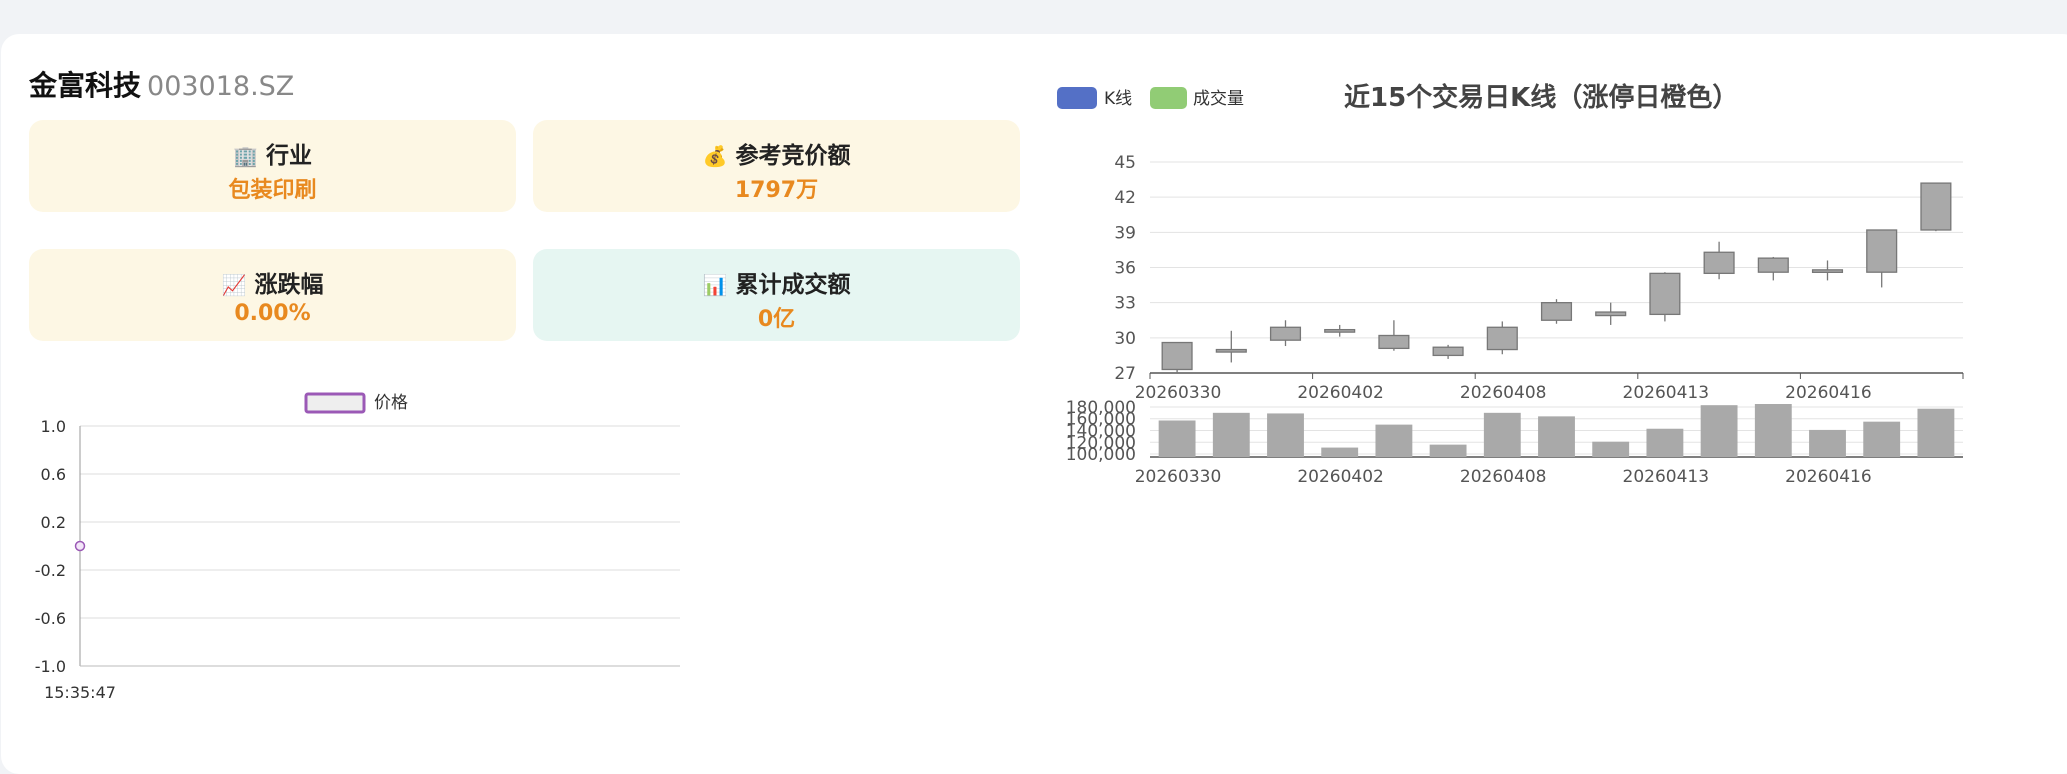 The image size is (2067, 774). What do you see at coordinates (793, 156) in the screenshot?
I see `bid-amount-label: 参考竞价额` at bounding box center [793, 156].